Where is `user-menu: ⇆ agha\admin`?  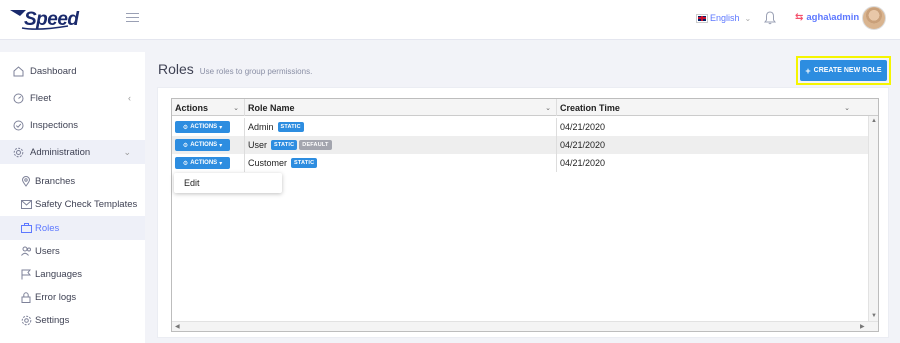 user-menu: ⇆ agha\admin is located at coordinates (827, 17).